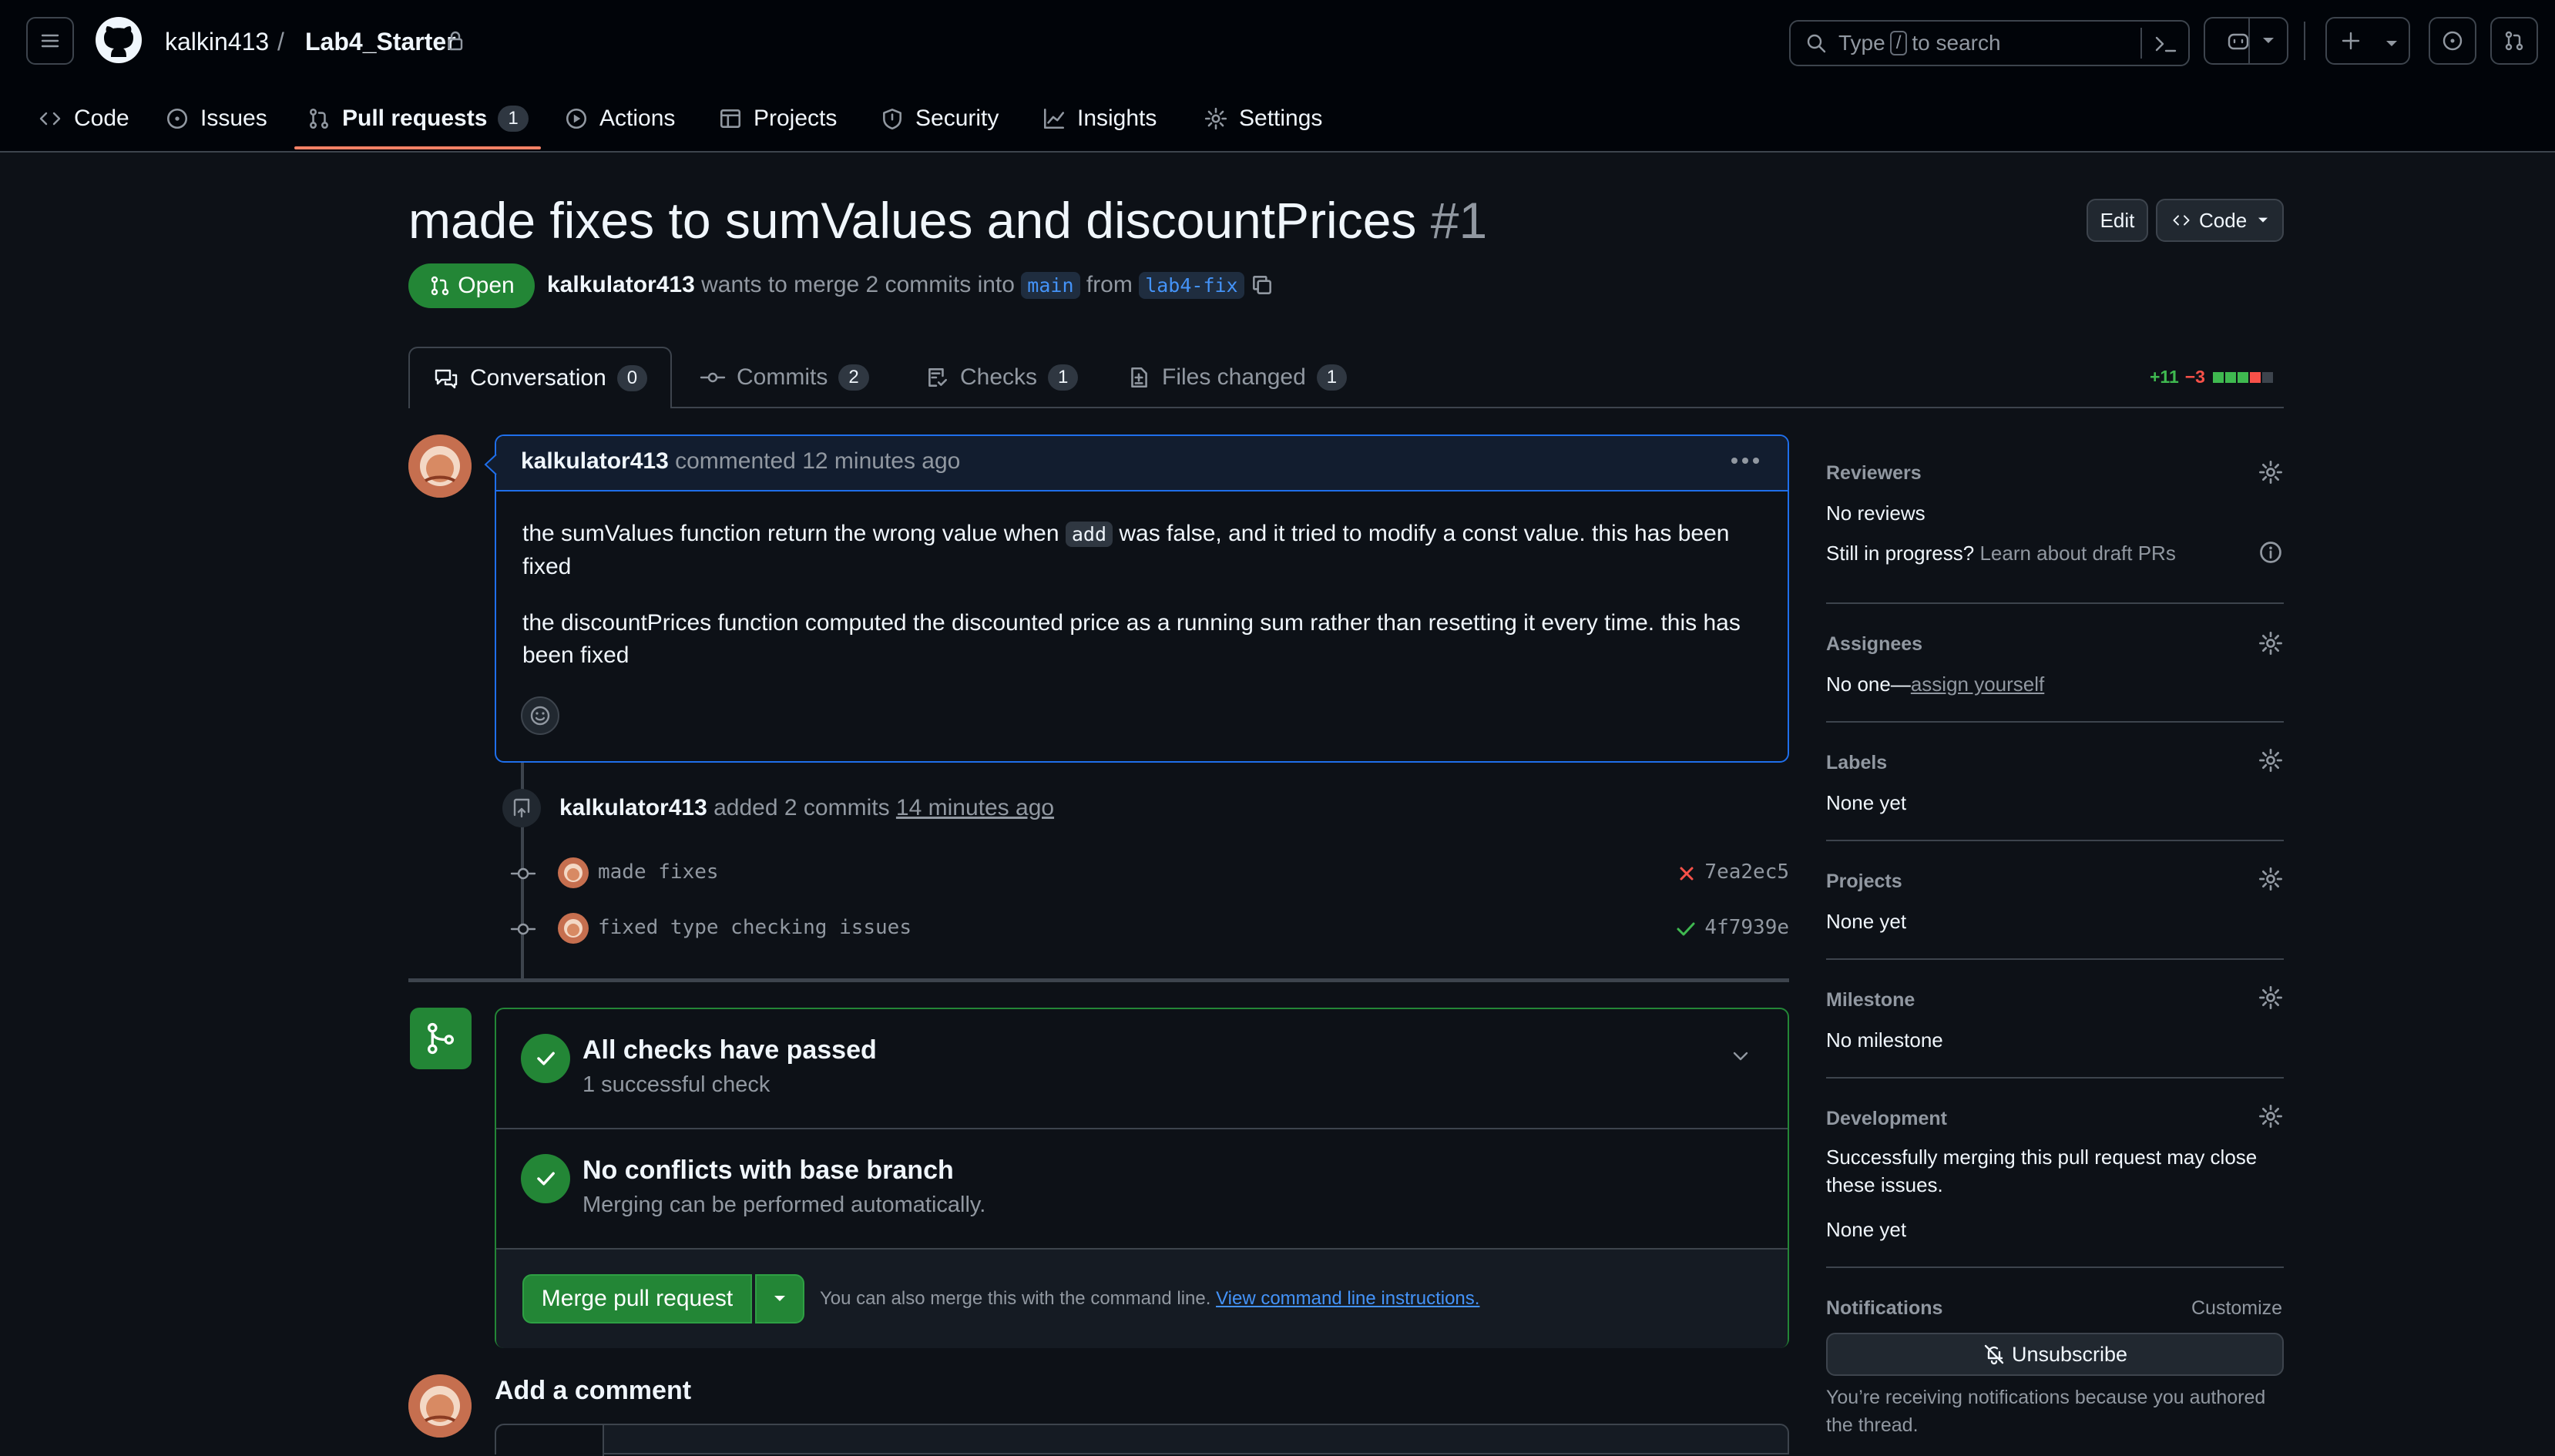 This screenshot has width=2555, height=1456. I want to click on pr-author-link: kalkulator413, so click(621, 284).